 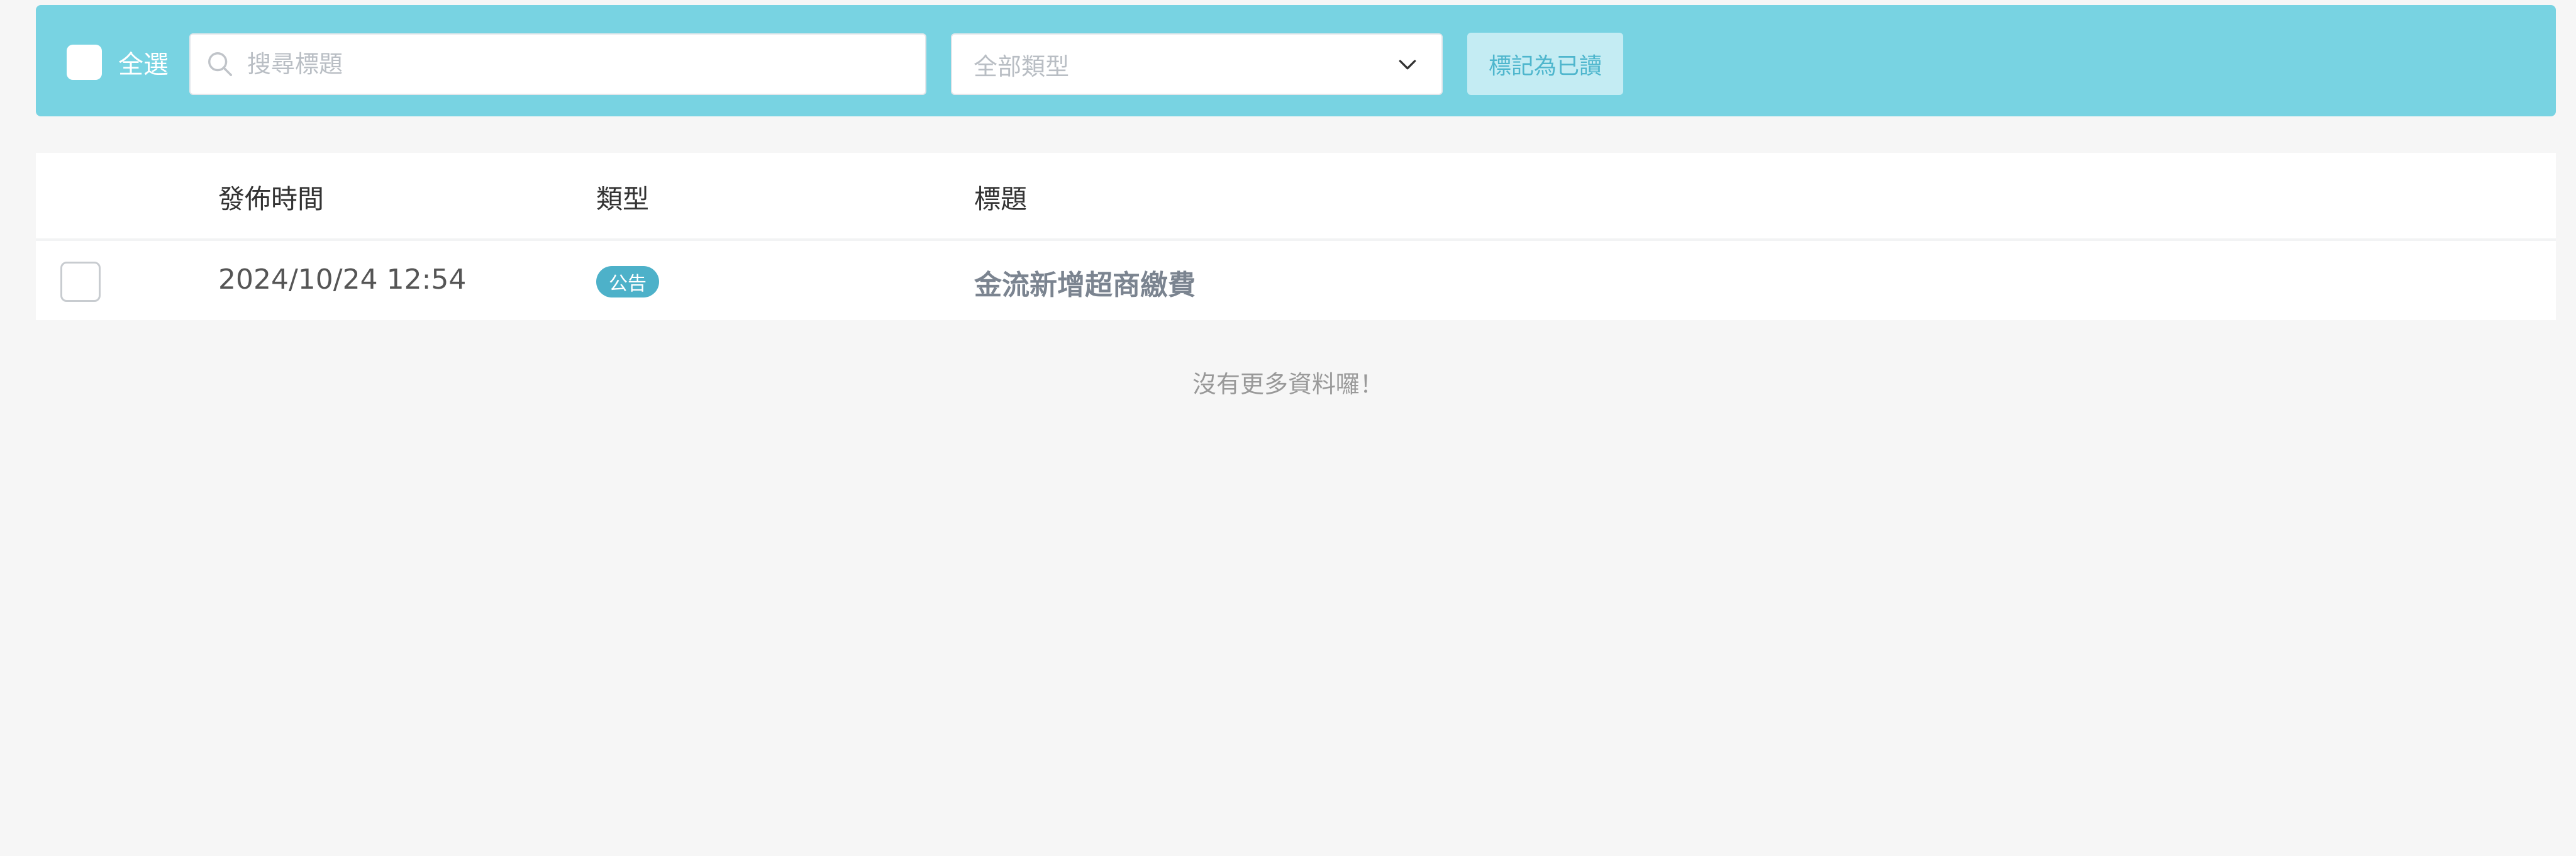 I want to click on type-filter-select: 全部類型, so click(x=1197, y=64).